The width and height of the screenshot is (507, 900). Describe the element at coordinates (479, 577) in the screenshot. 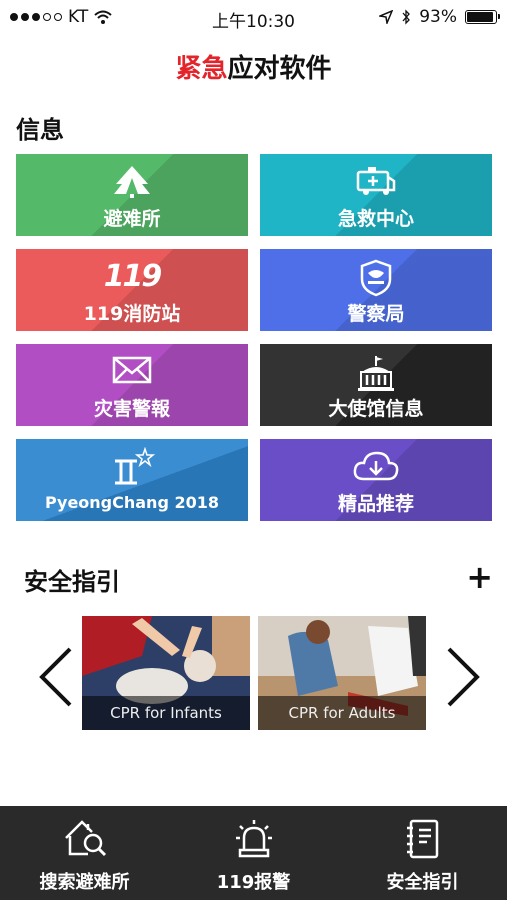

I see `add-guide-button: +` at that location.